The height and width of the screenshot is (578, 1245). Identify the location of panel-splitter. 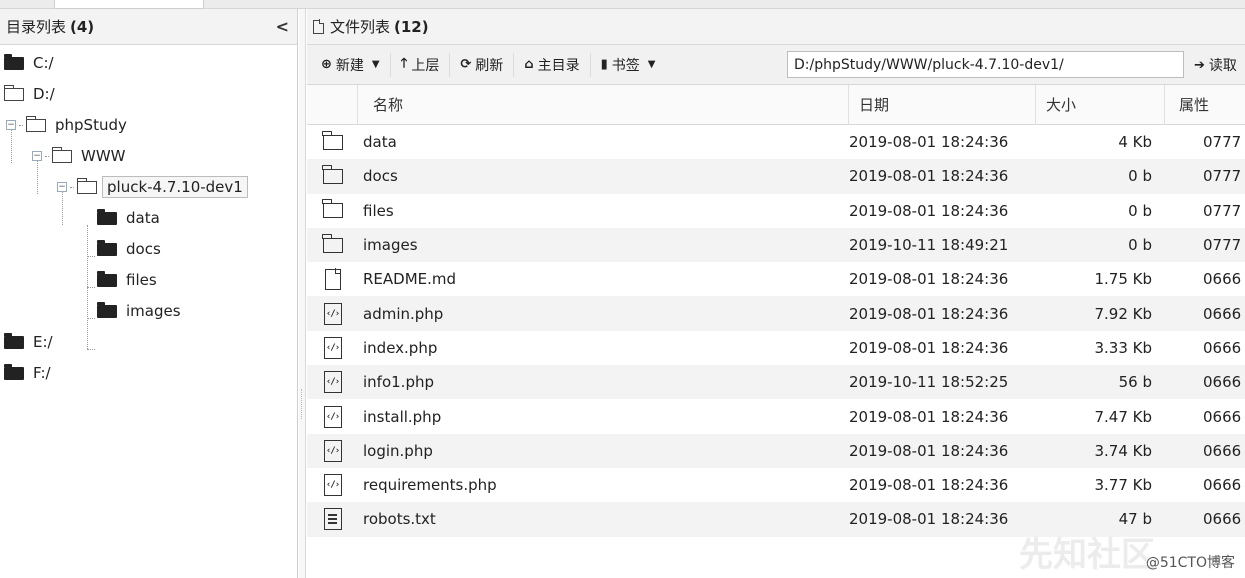
(302, 293).